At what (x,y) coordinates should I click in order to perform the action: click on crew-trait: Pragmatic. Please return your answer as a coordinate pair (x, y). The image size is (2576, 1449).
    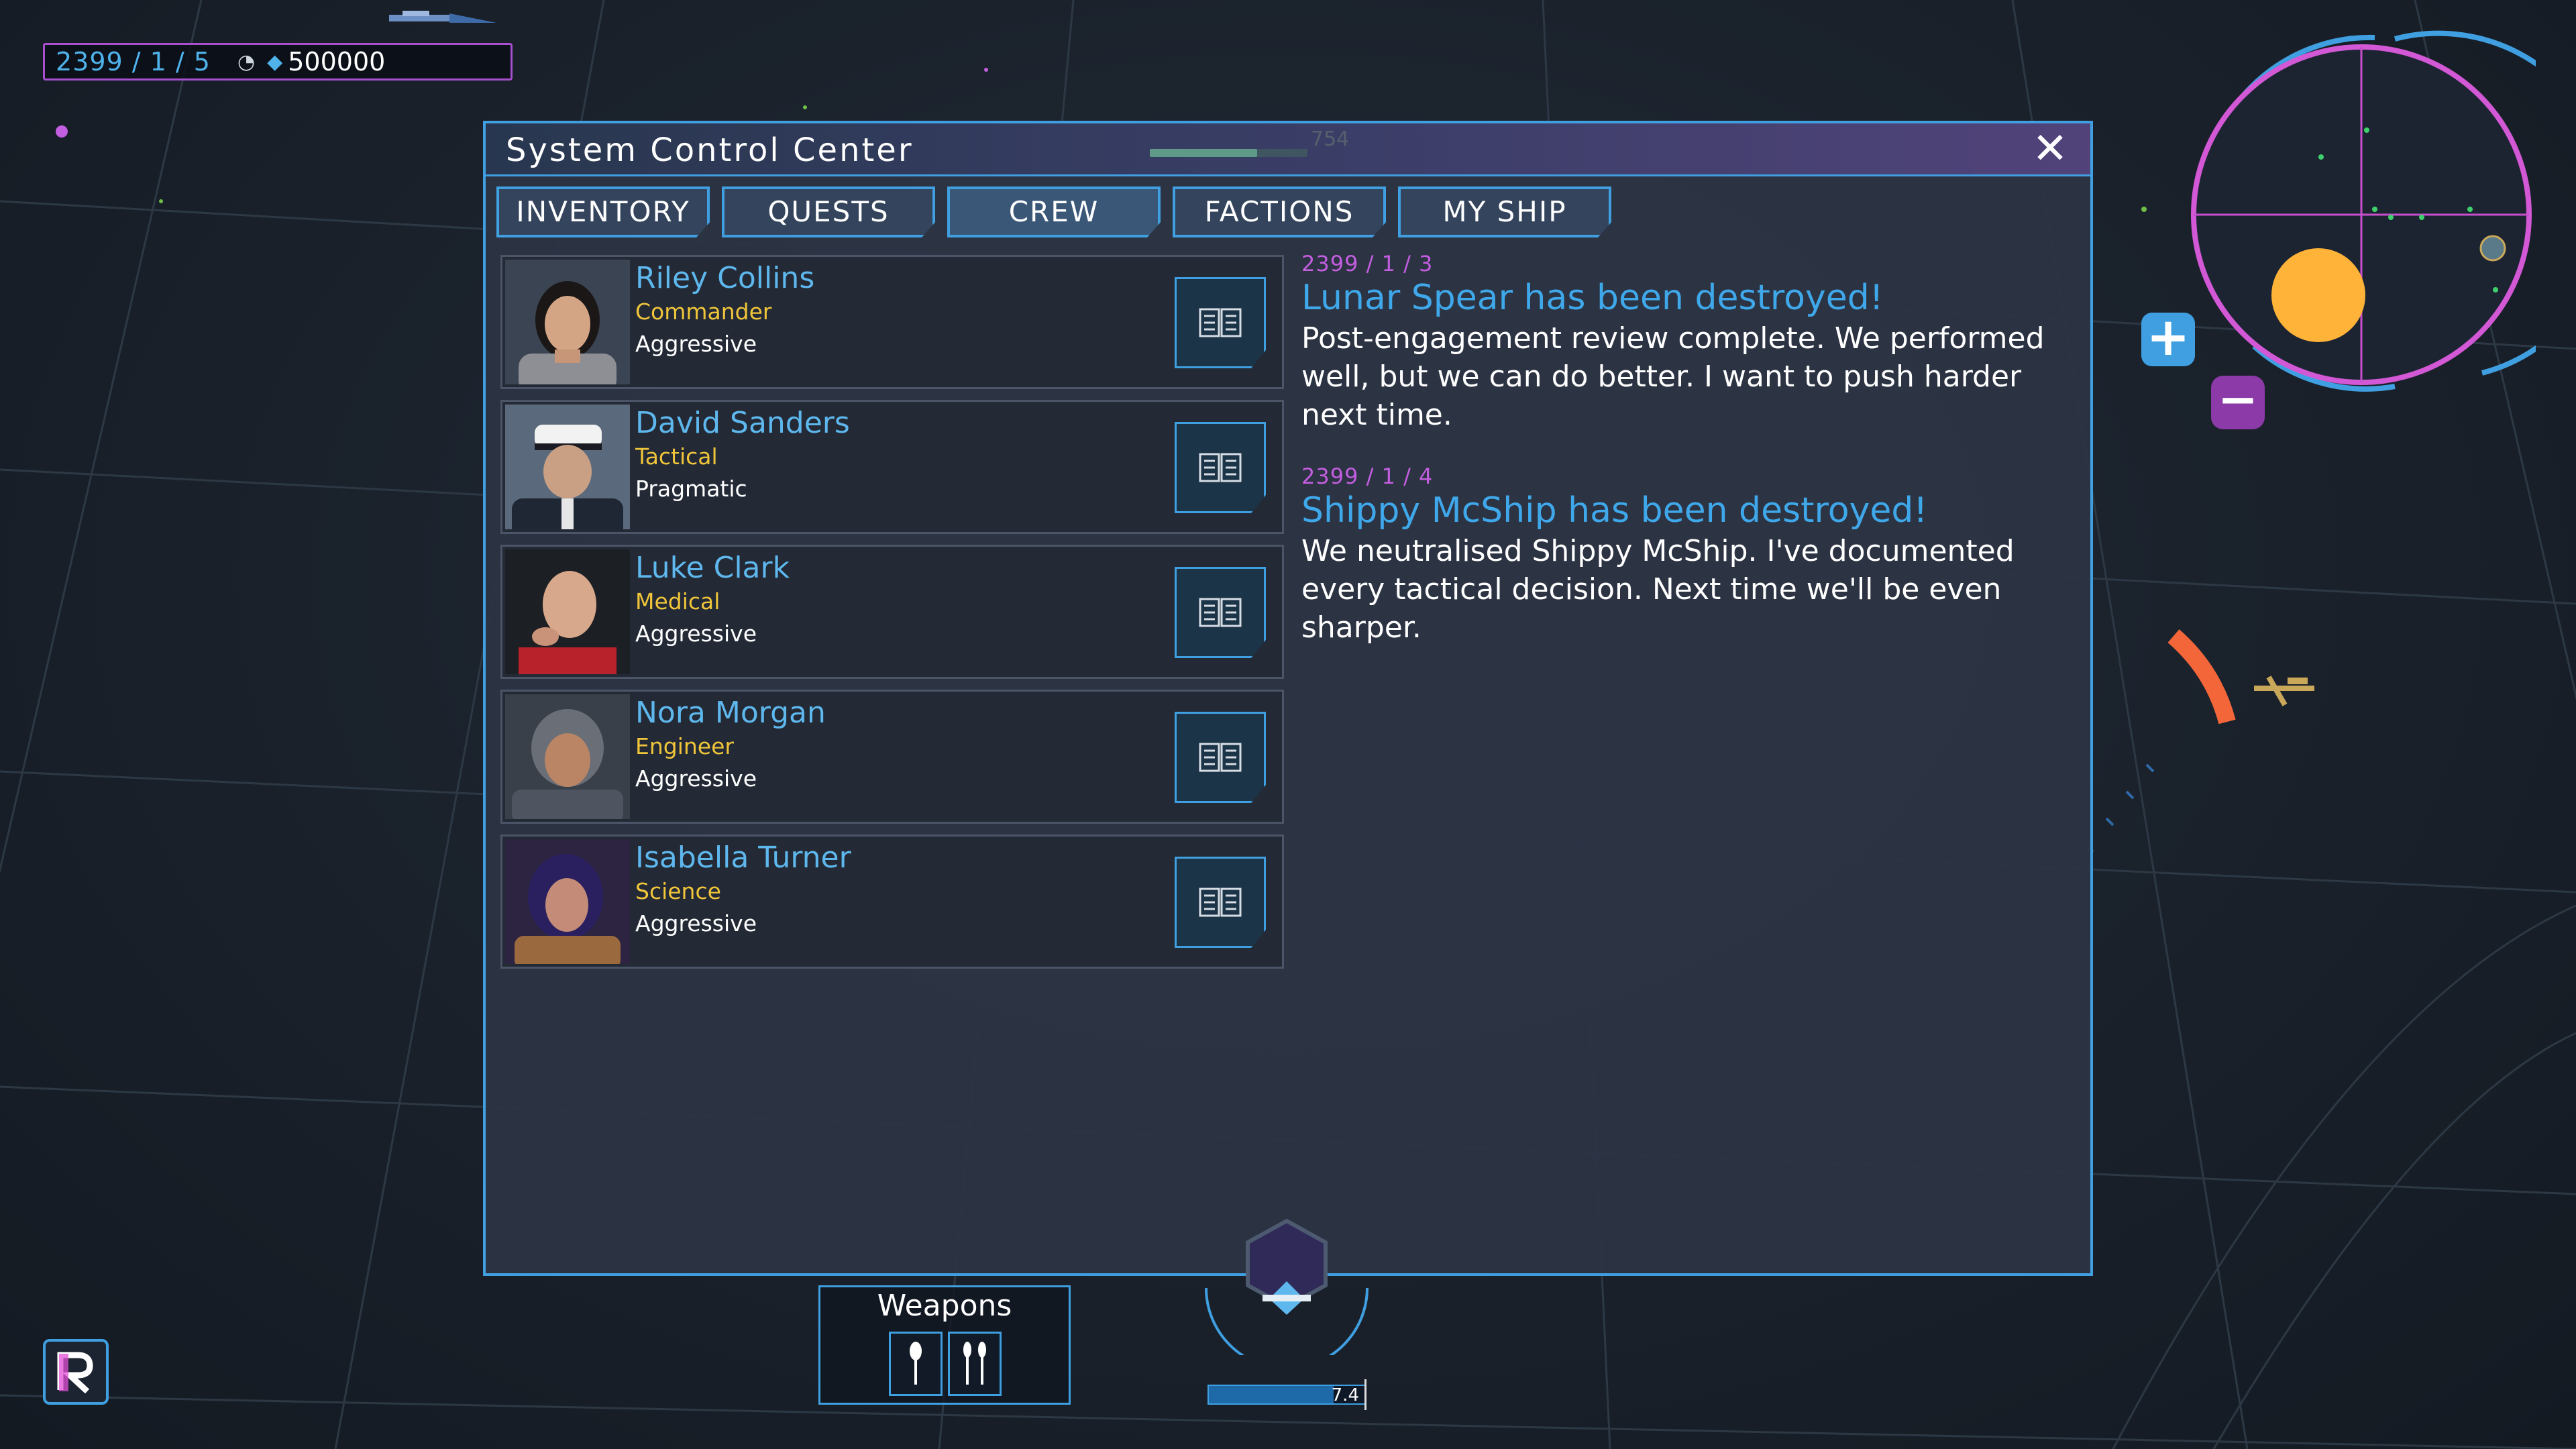
    Looking at the image, I should click on (691, 489).